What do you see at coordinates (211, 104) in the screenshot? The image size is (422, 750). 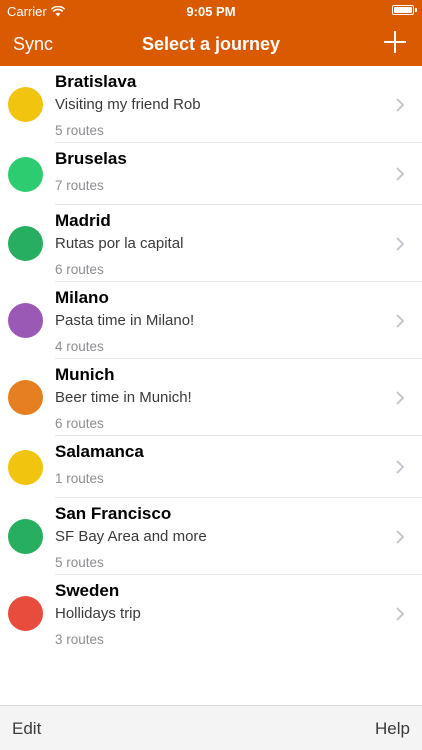 I see `journey-row: Bratislava Visiting my friend Rob 5 routes` at bounding box center [211, 104].